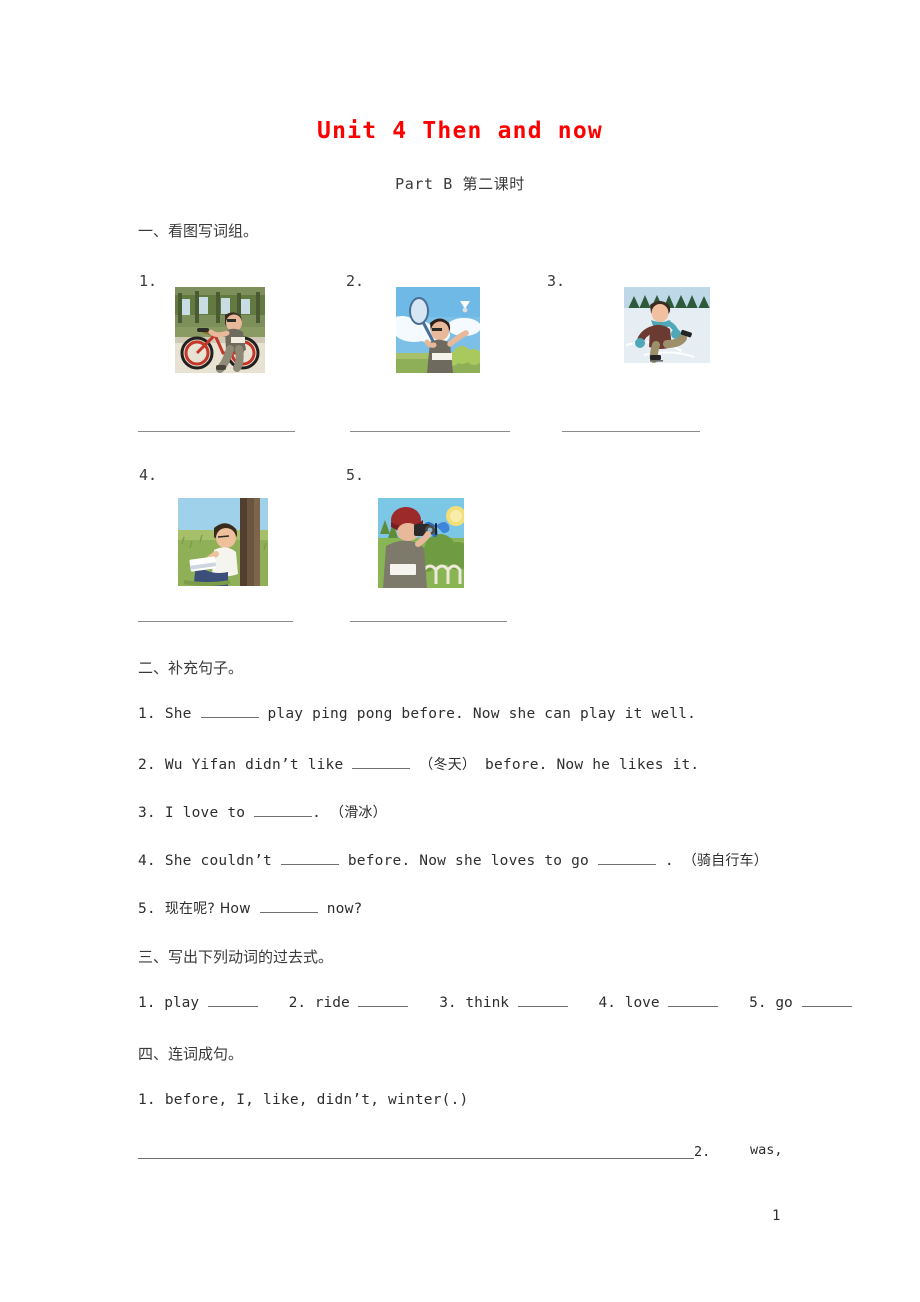 The image size is (920, 1302). Describe the element at coordinates (355, 475) in the screenshot. I see `picture-number-5: 5.` at that location.